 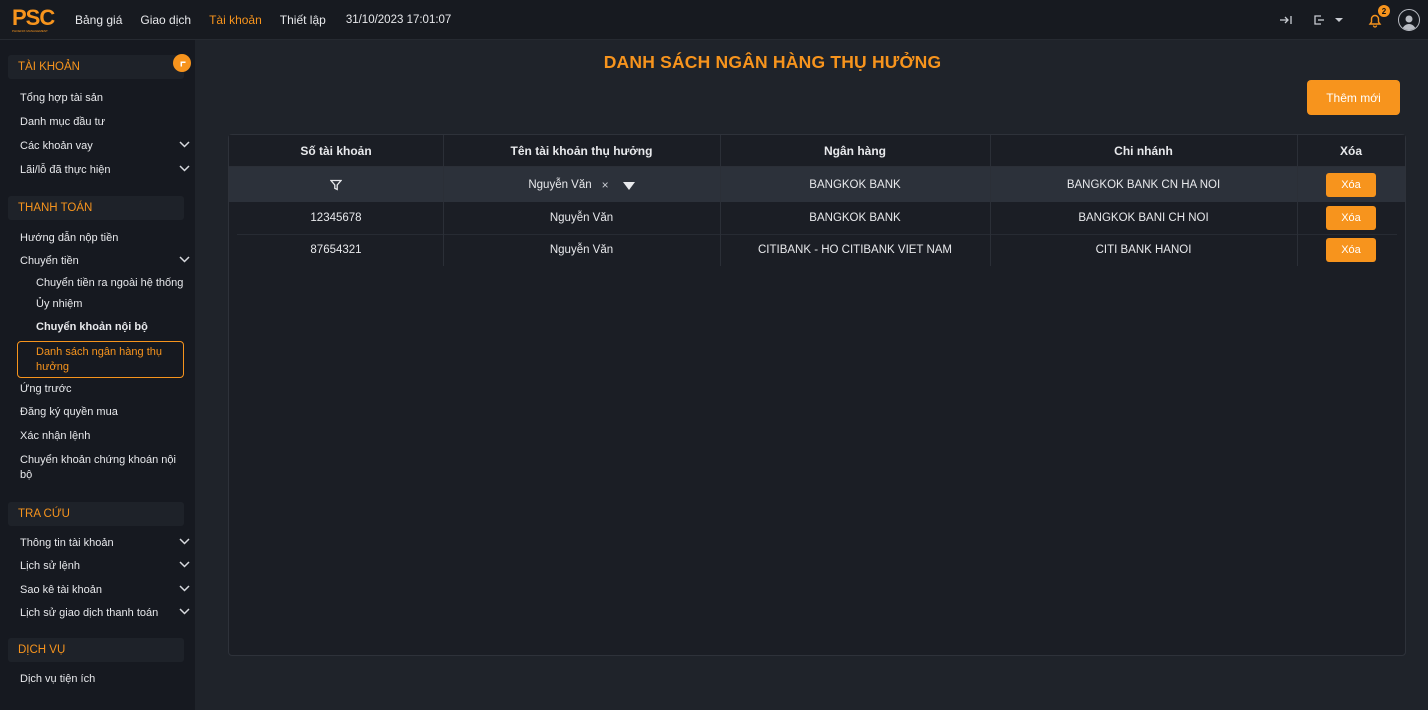 I want to click on sidebar-item-dich-vu-tien-ich: Dịch vụ tiện ích, so click(x=57, y=679).